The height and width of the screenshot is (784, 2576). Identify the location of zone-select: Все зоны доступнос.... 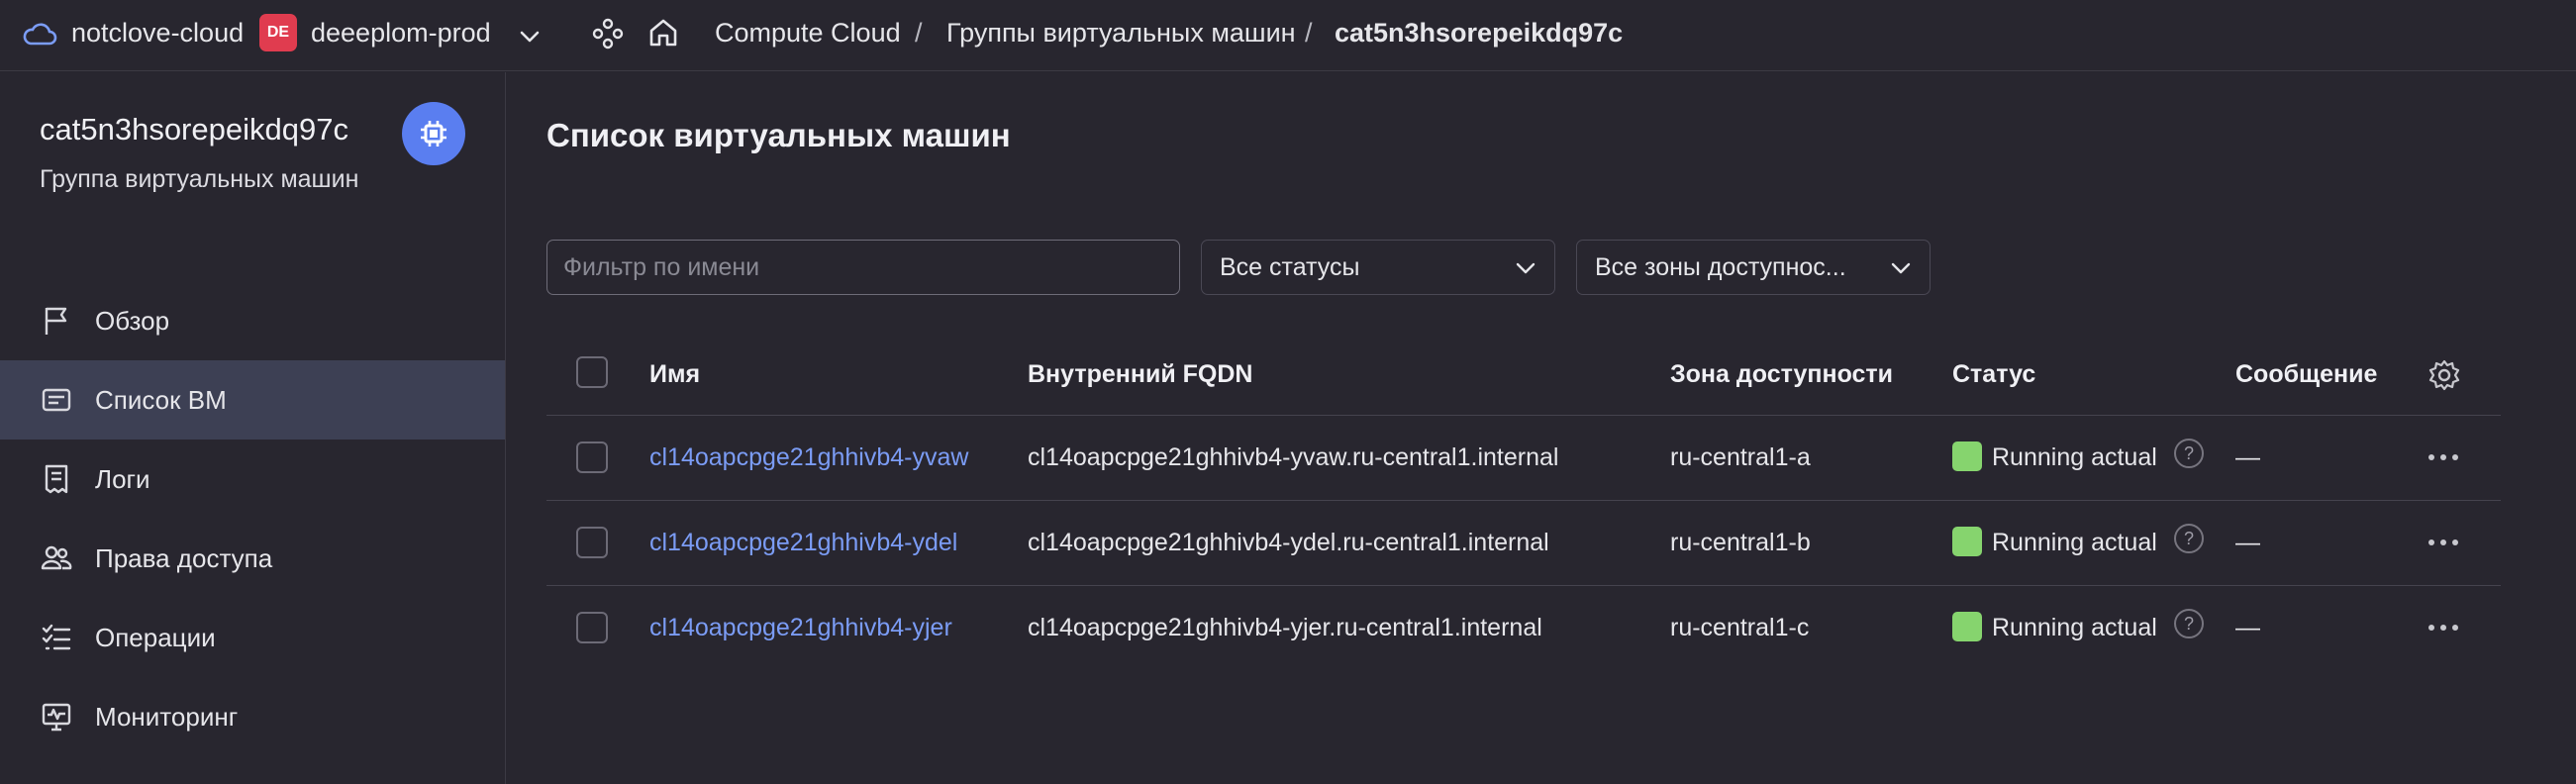
(1754, 267).